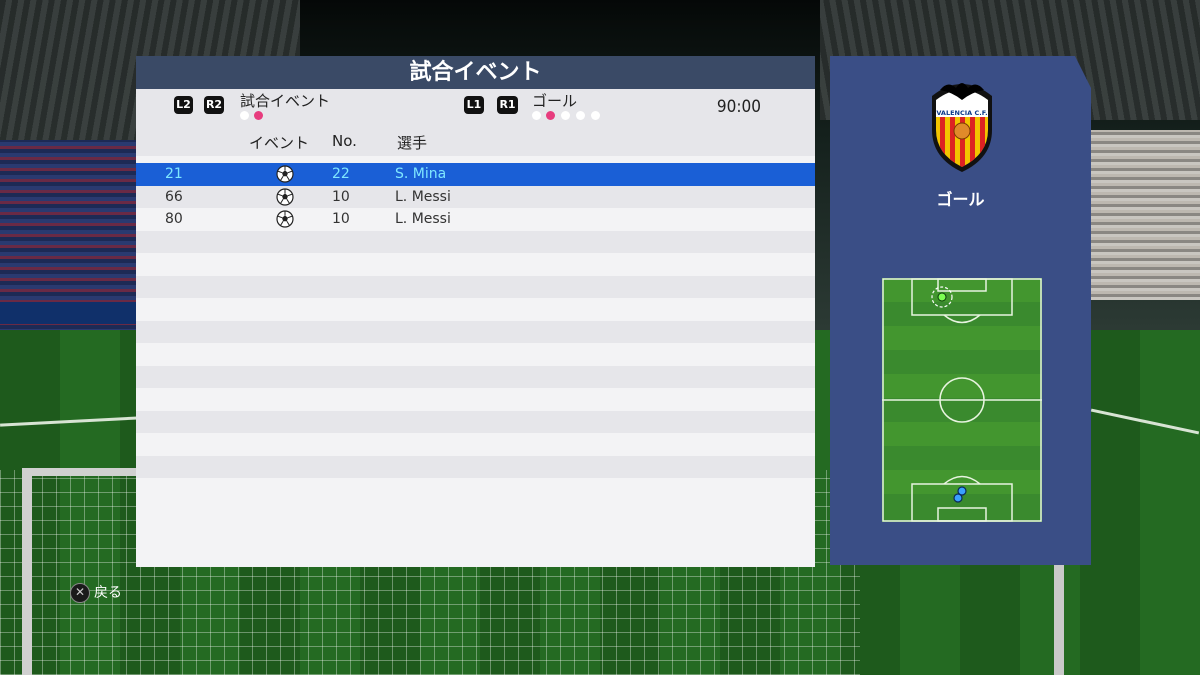 The height and width of the screenshot is (675, 1200). I want to click on player-number: 22, so click(341, 174).